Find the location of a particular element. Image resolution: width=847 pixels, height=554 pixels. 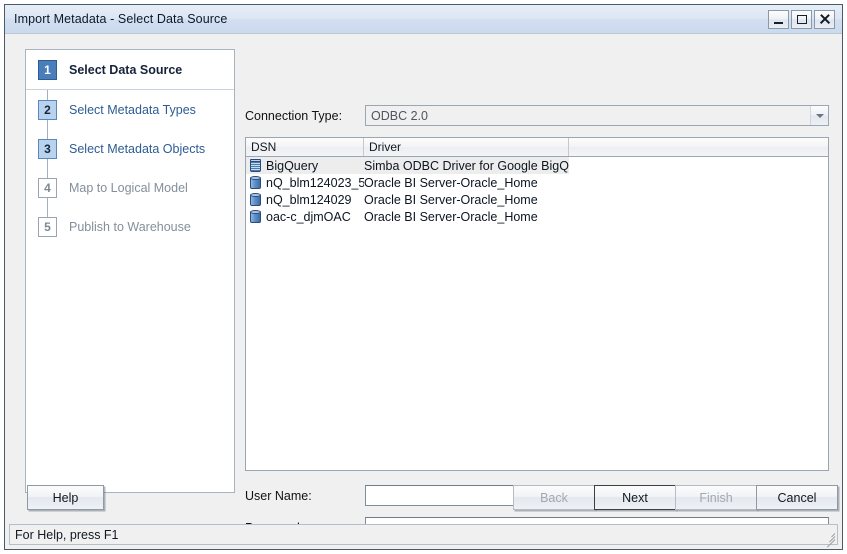

wizard-step-5: 5 Publish to Warehouse is located at coordinates (130, 226).